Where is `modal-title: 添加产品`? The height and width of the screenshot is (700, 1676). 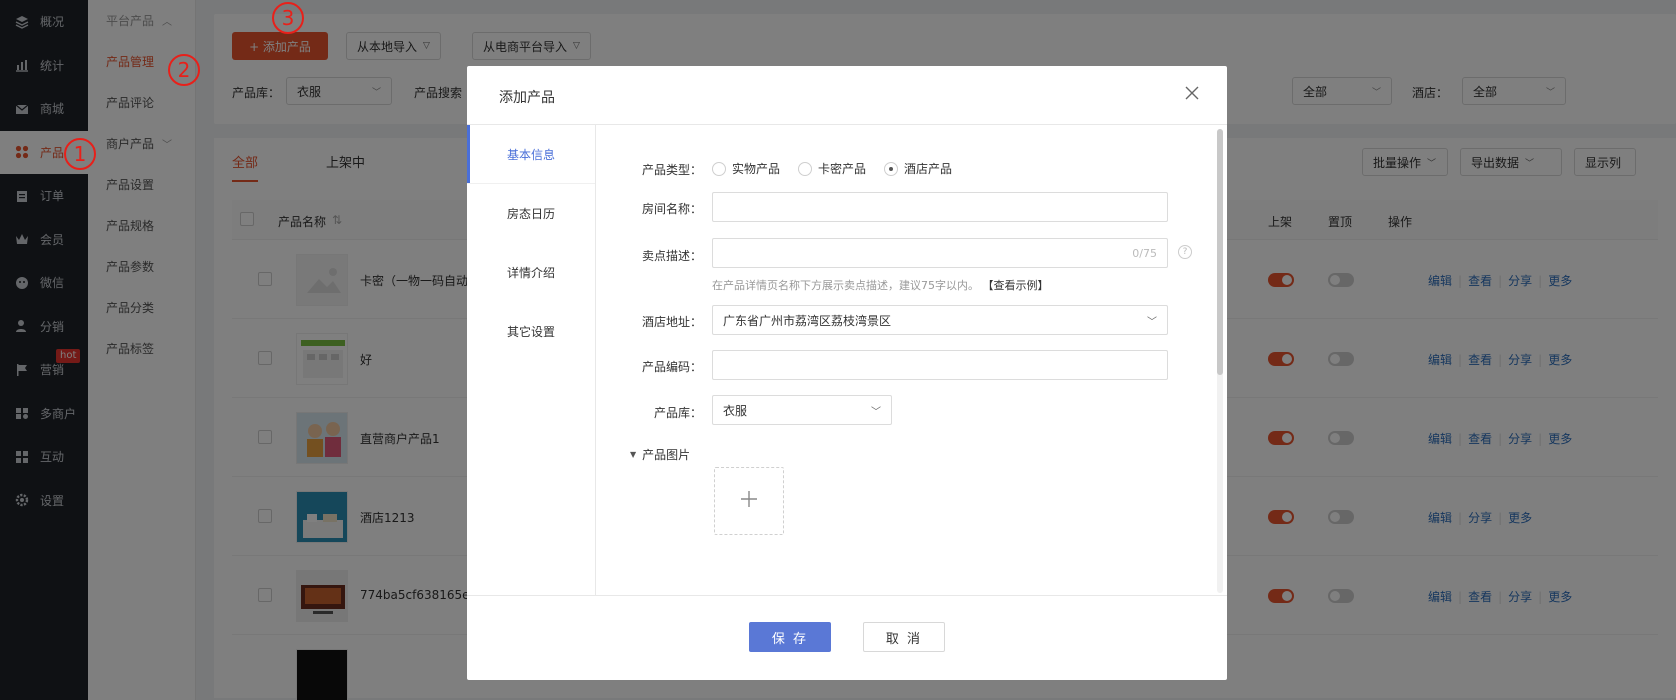
modal-title: 添加产品 is located at coordinates (527, 98).